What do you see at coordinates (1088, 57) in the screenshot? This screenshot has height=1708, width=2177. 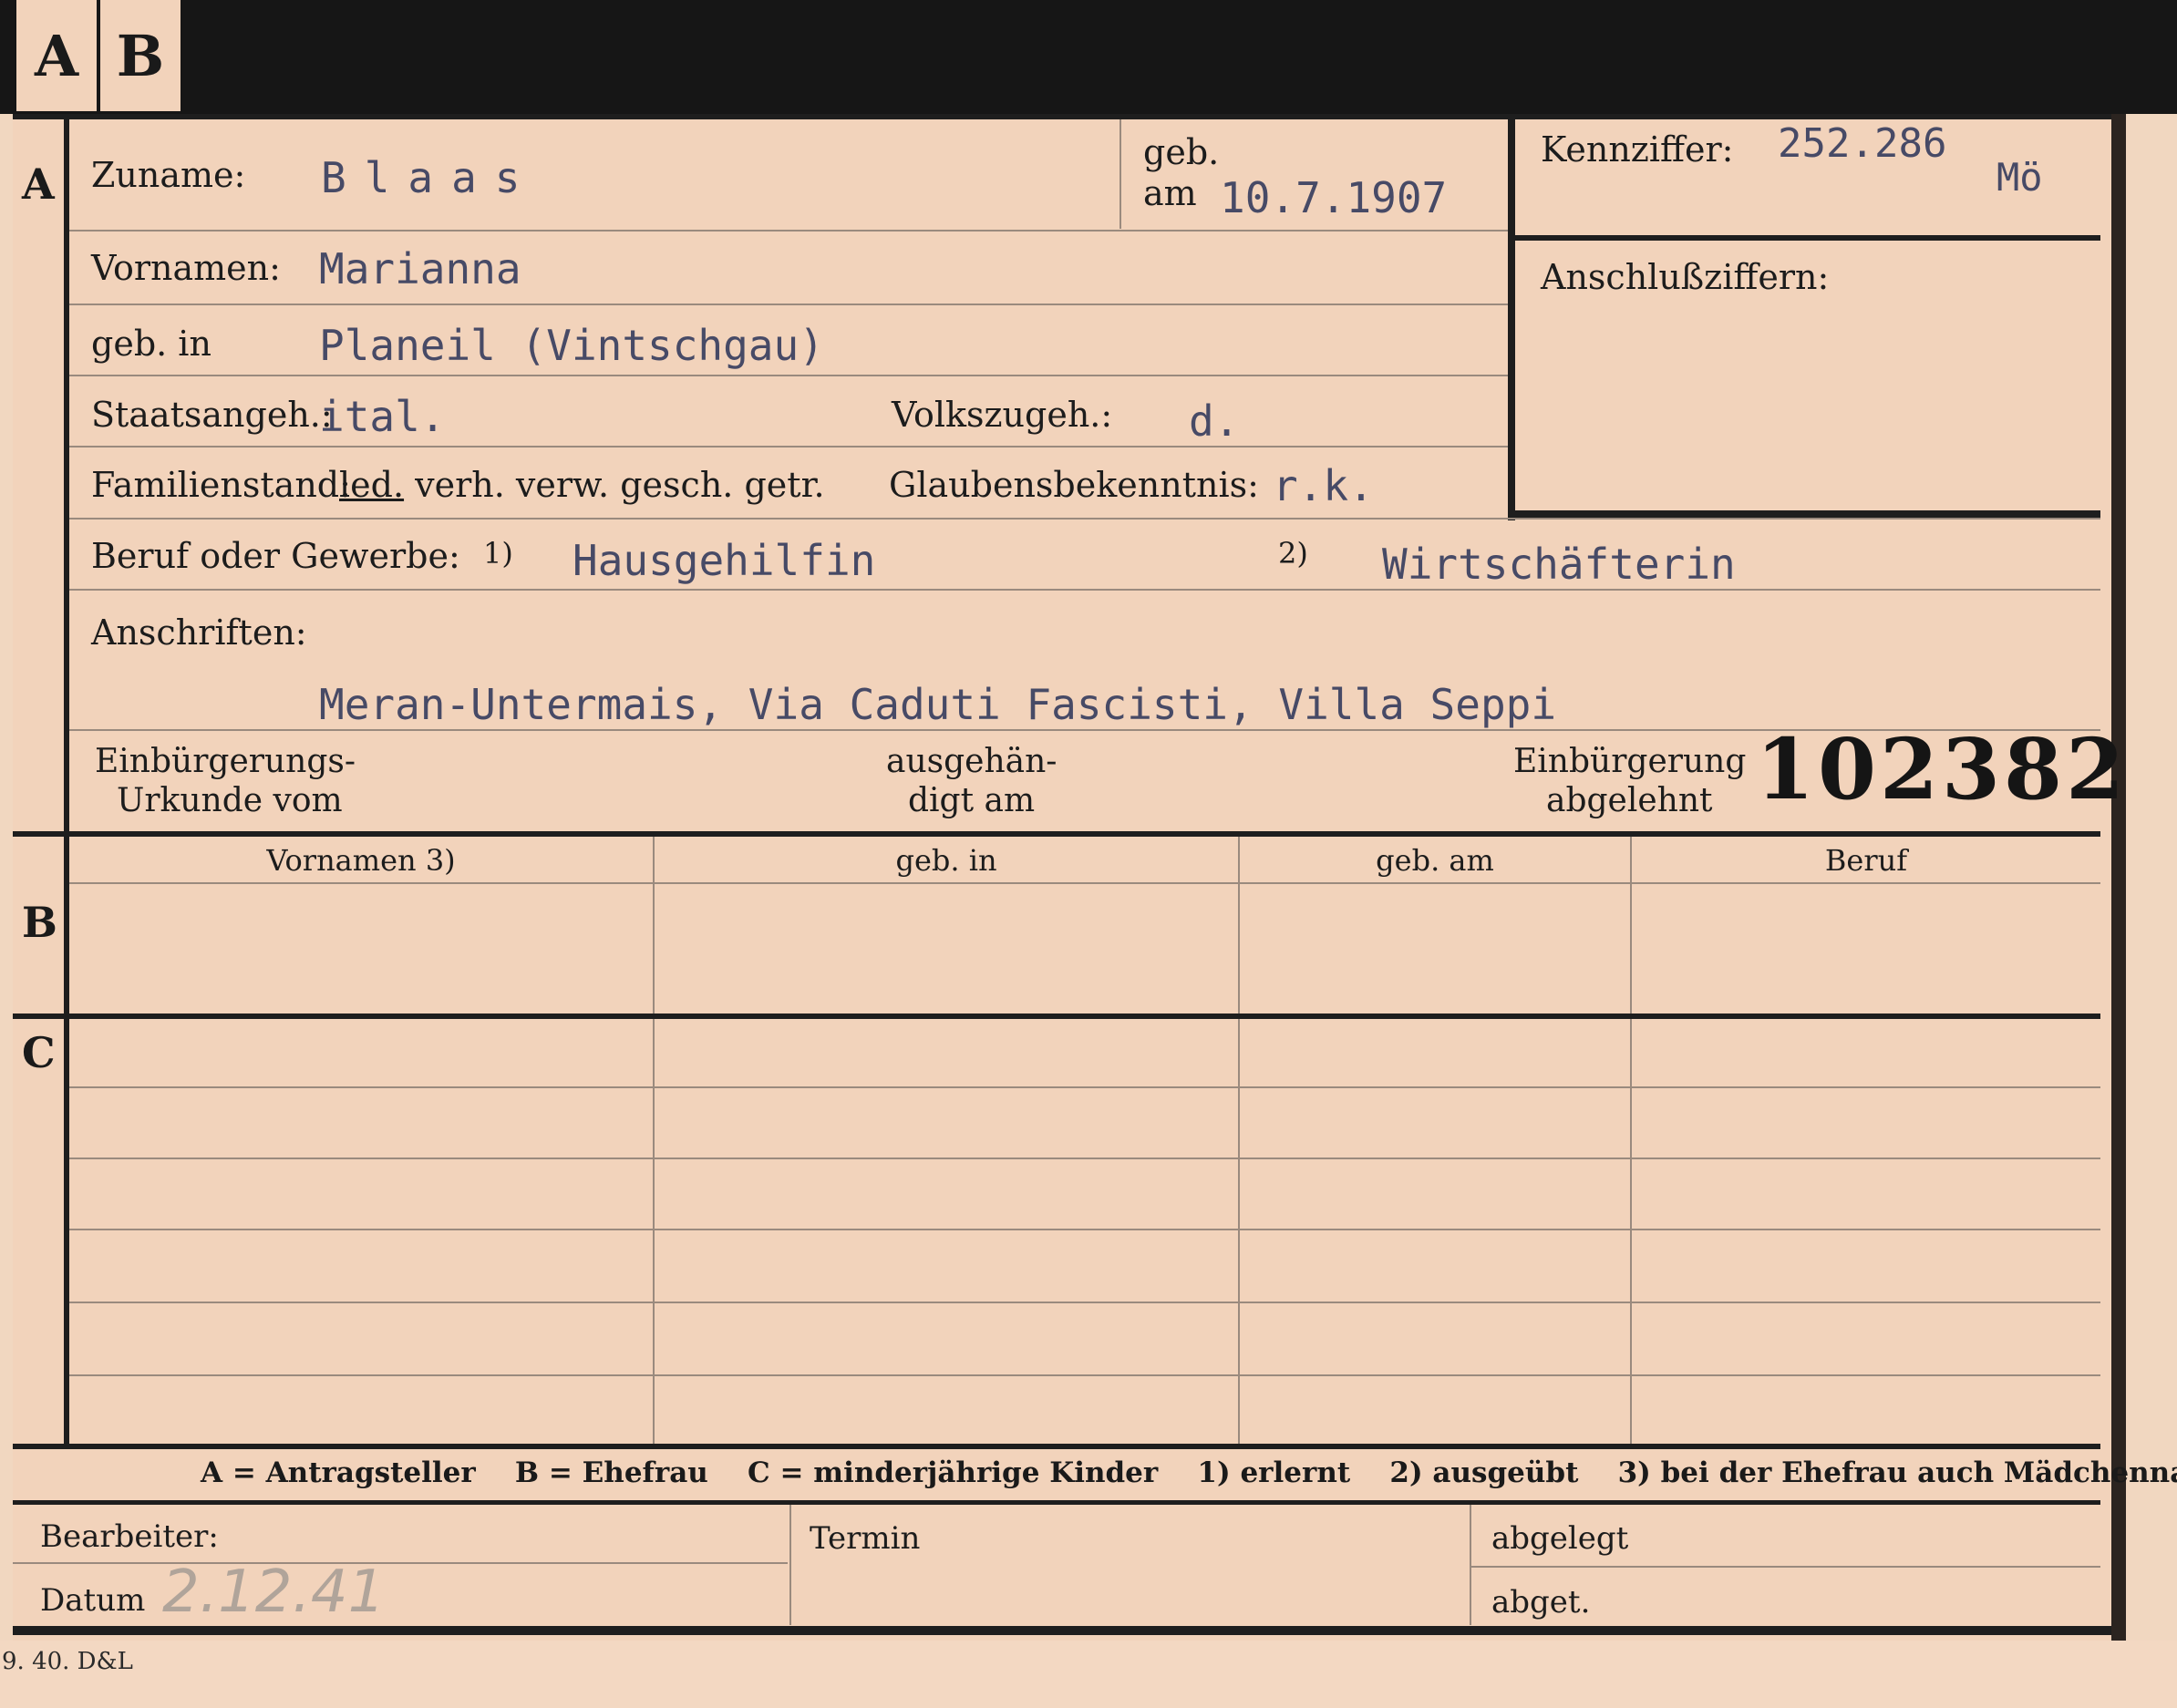 I see `top-dark-edge` at bounding box center [1088, 57].